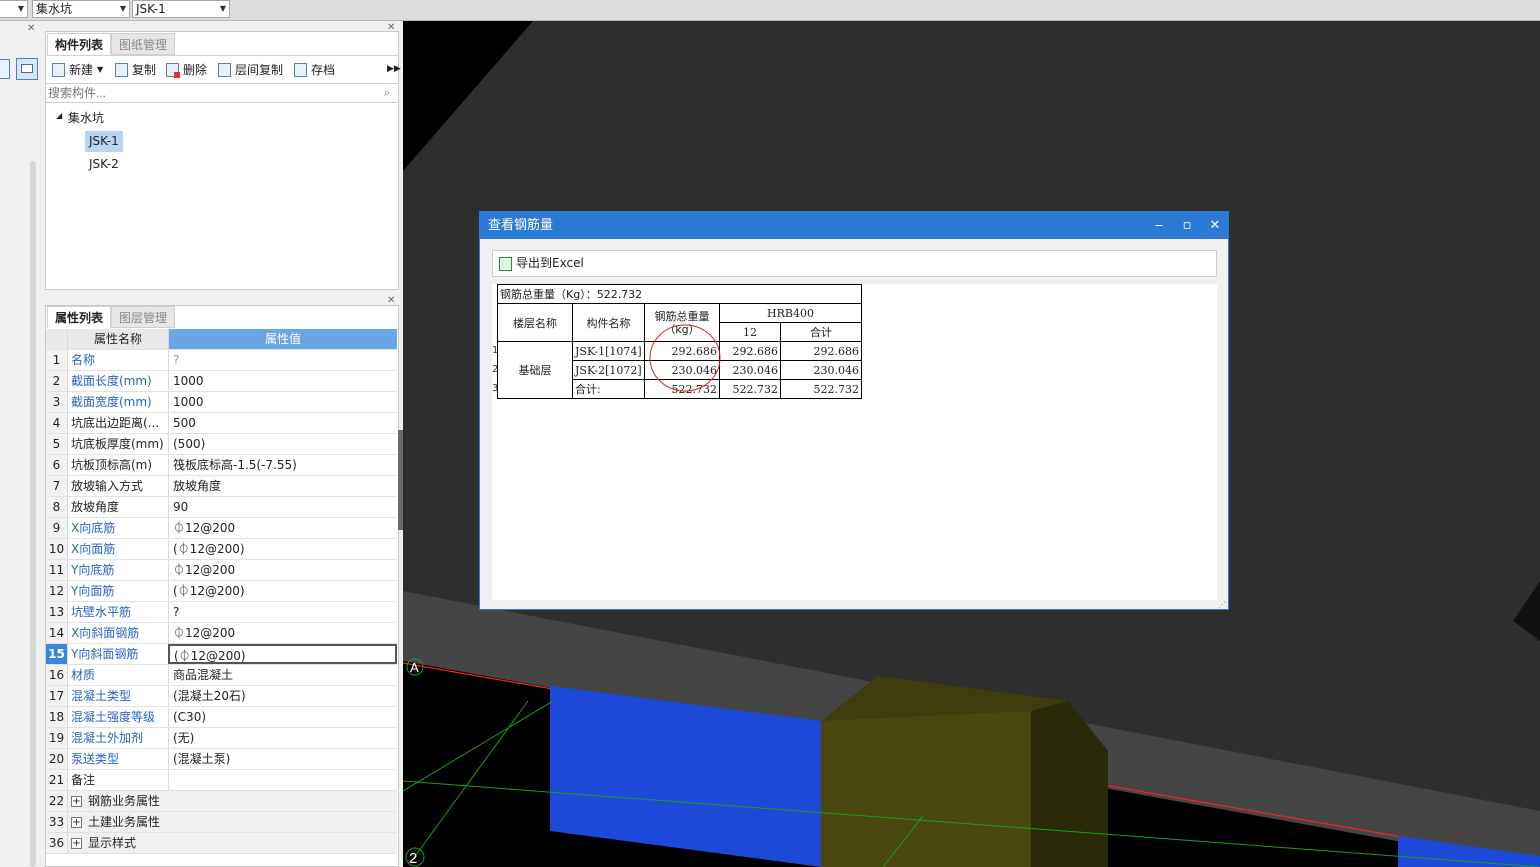  I want to click on property-value, so click(282, 780).